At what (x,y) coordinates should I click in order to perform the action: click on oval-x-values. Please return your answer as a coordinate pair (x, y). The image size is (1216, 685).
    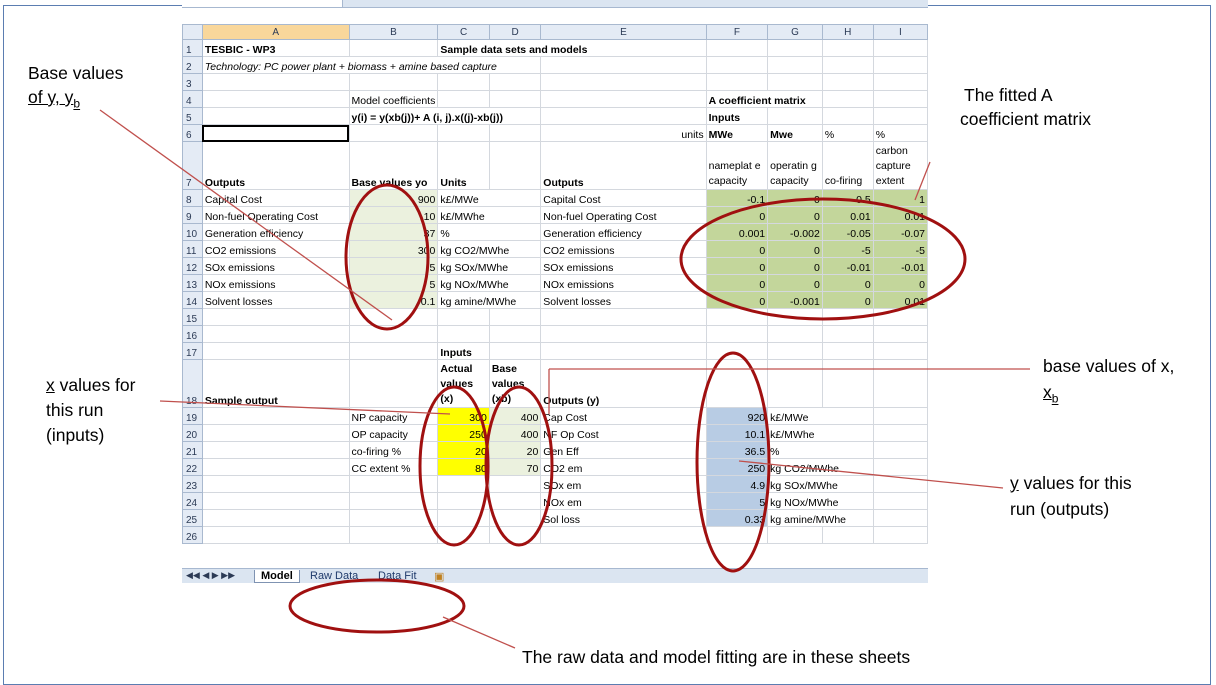
    Looking at the image, I should click on (454, 466).